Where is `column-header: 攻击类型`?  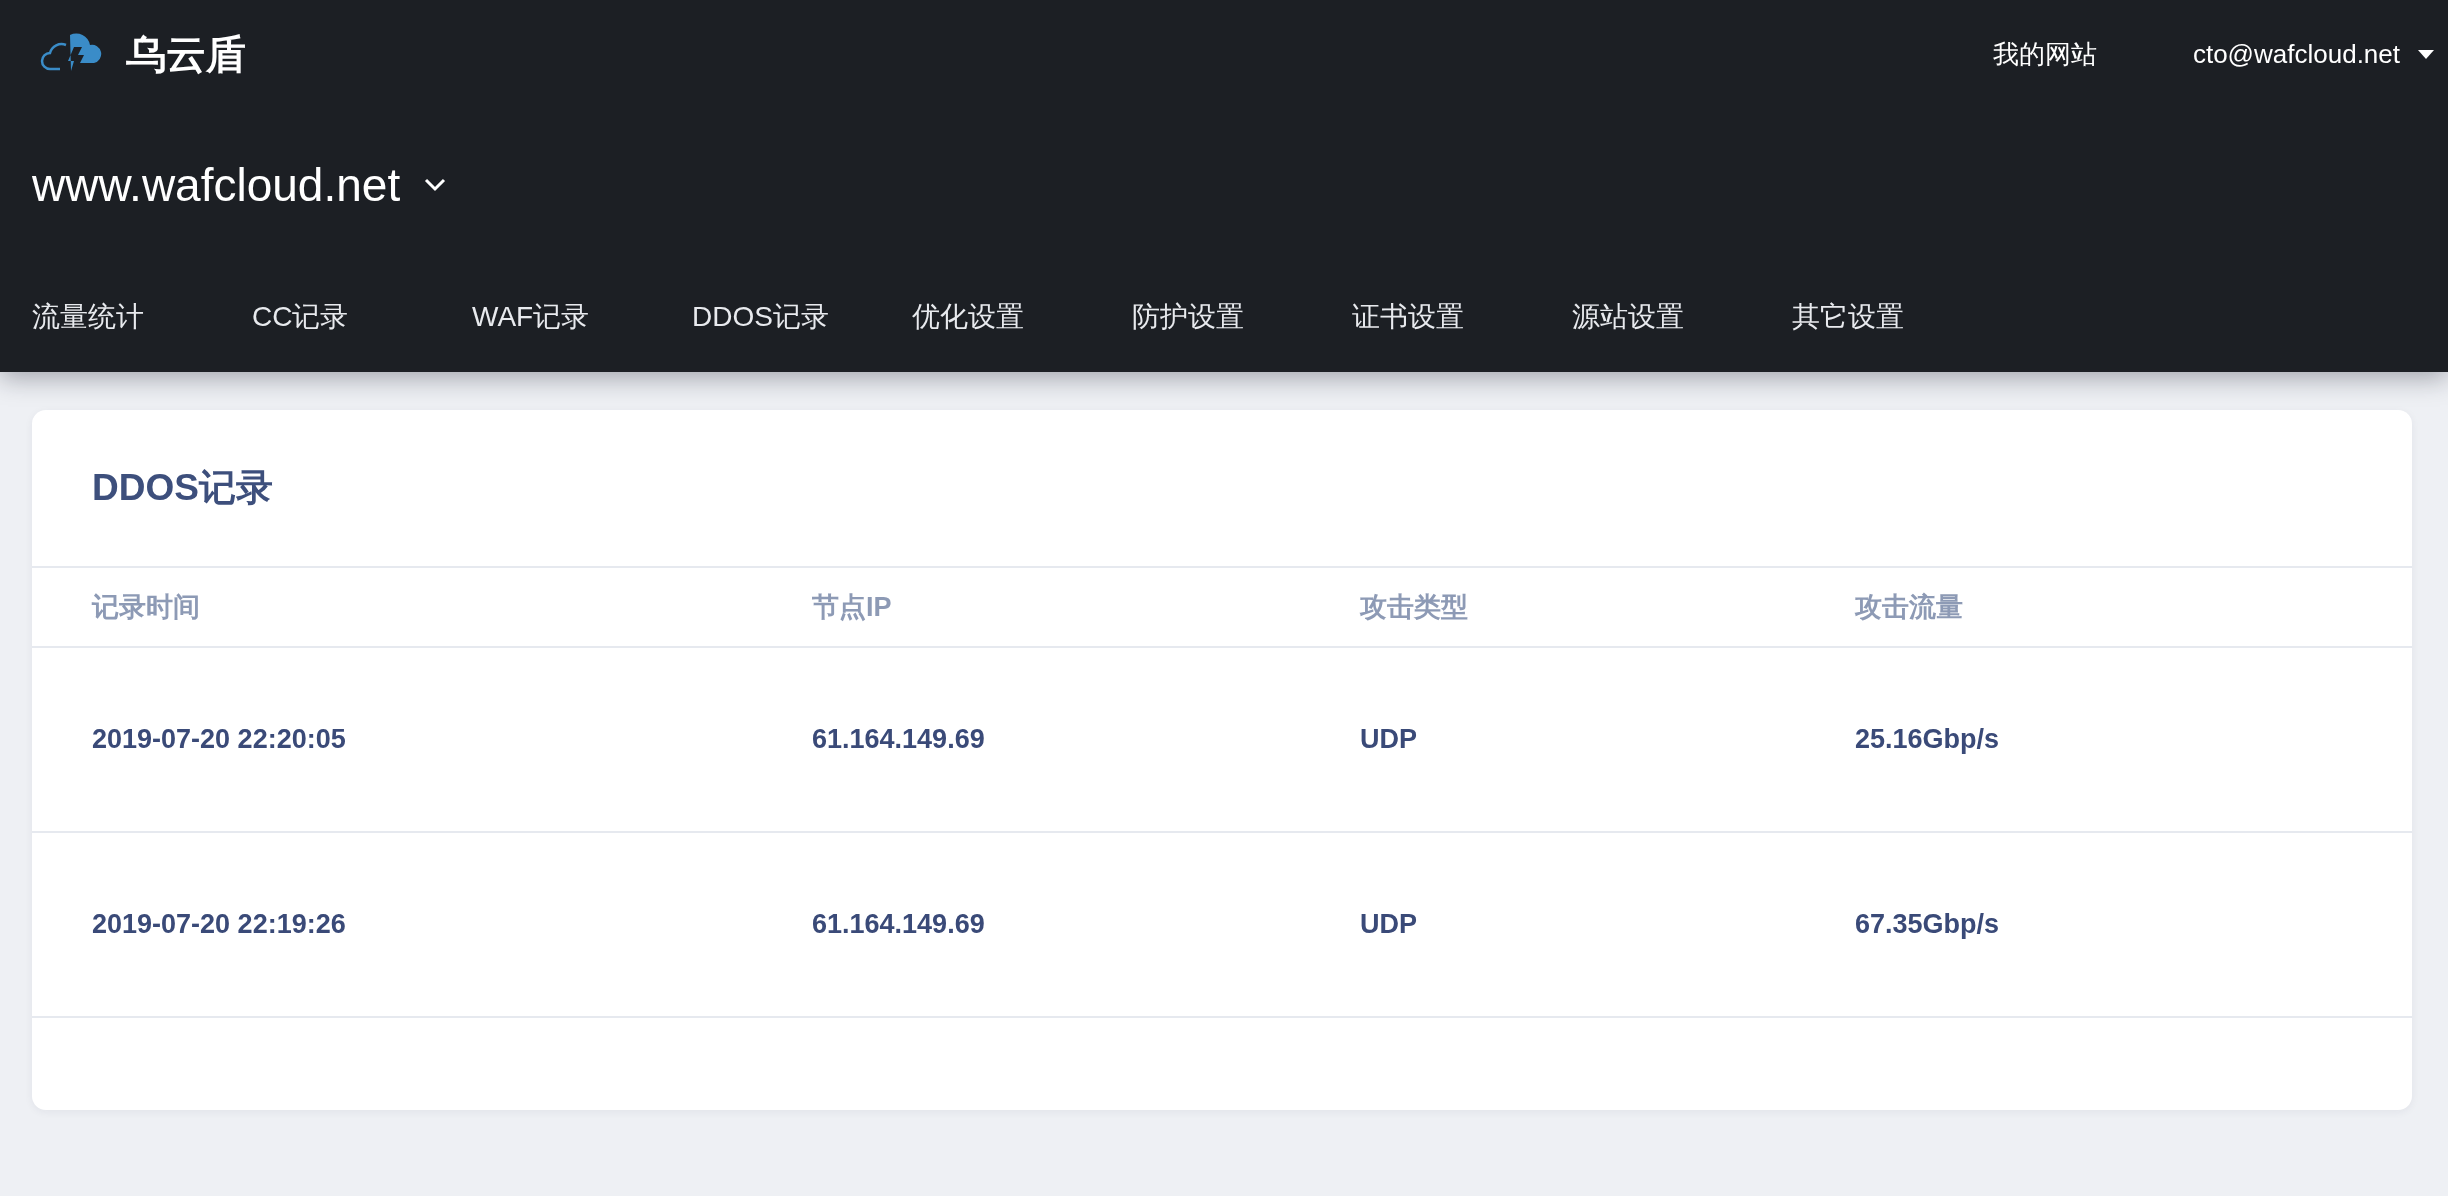 column-header: 攻击类型 is located at coordinates (1414, 607).